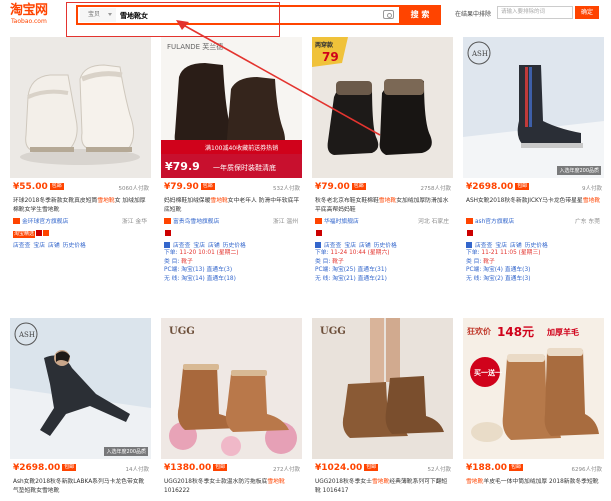  What do you see at coordinates (30, 187) in the screenshot?
I see `product-price: ¥55.00` at bounding box center [30, 187].